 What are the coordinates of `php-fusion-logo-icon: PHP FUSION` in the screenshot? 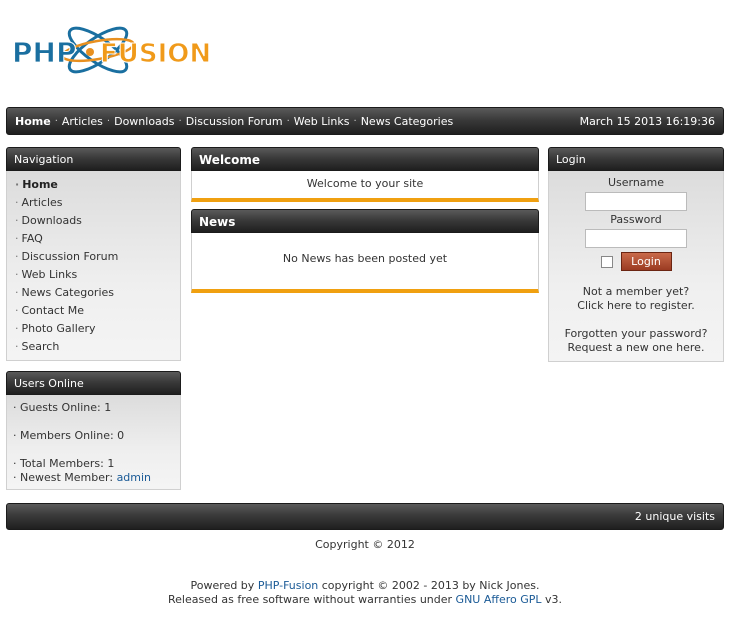 It's located at (112, 50).